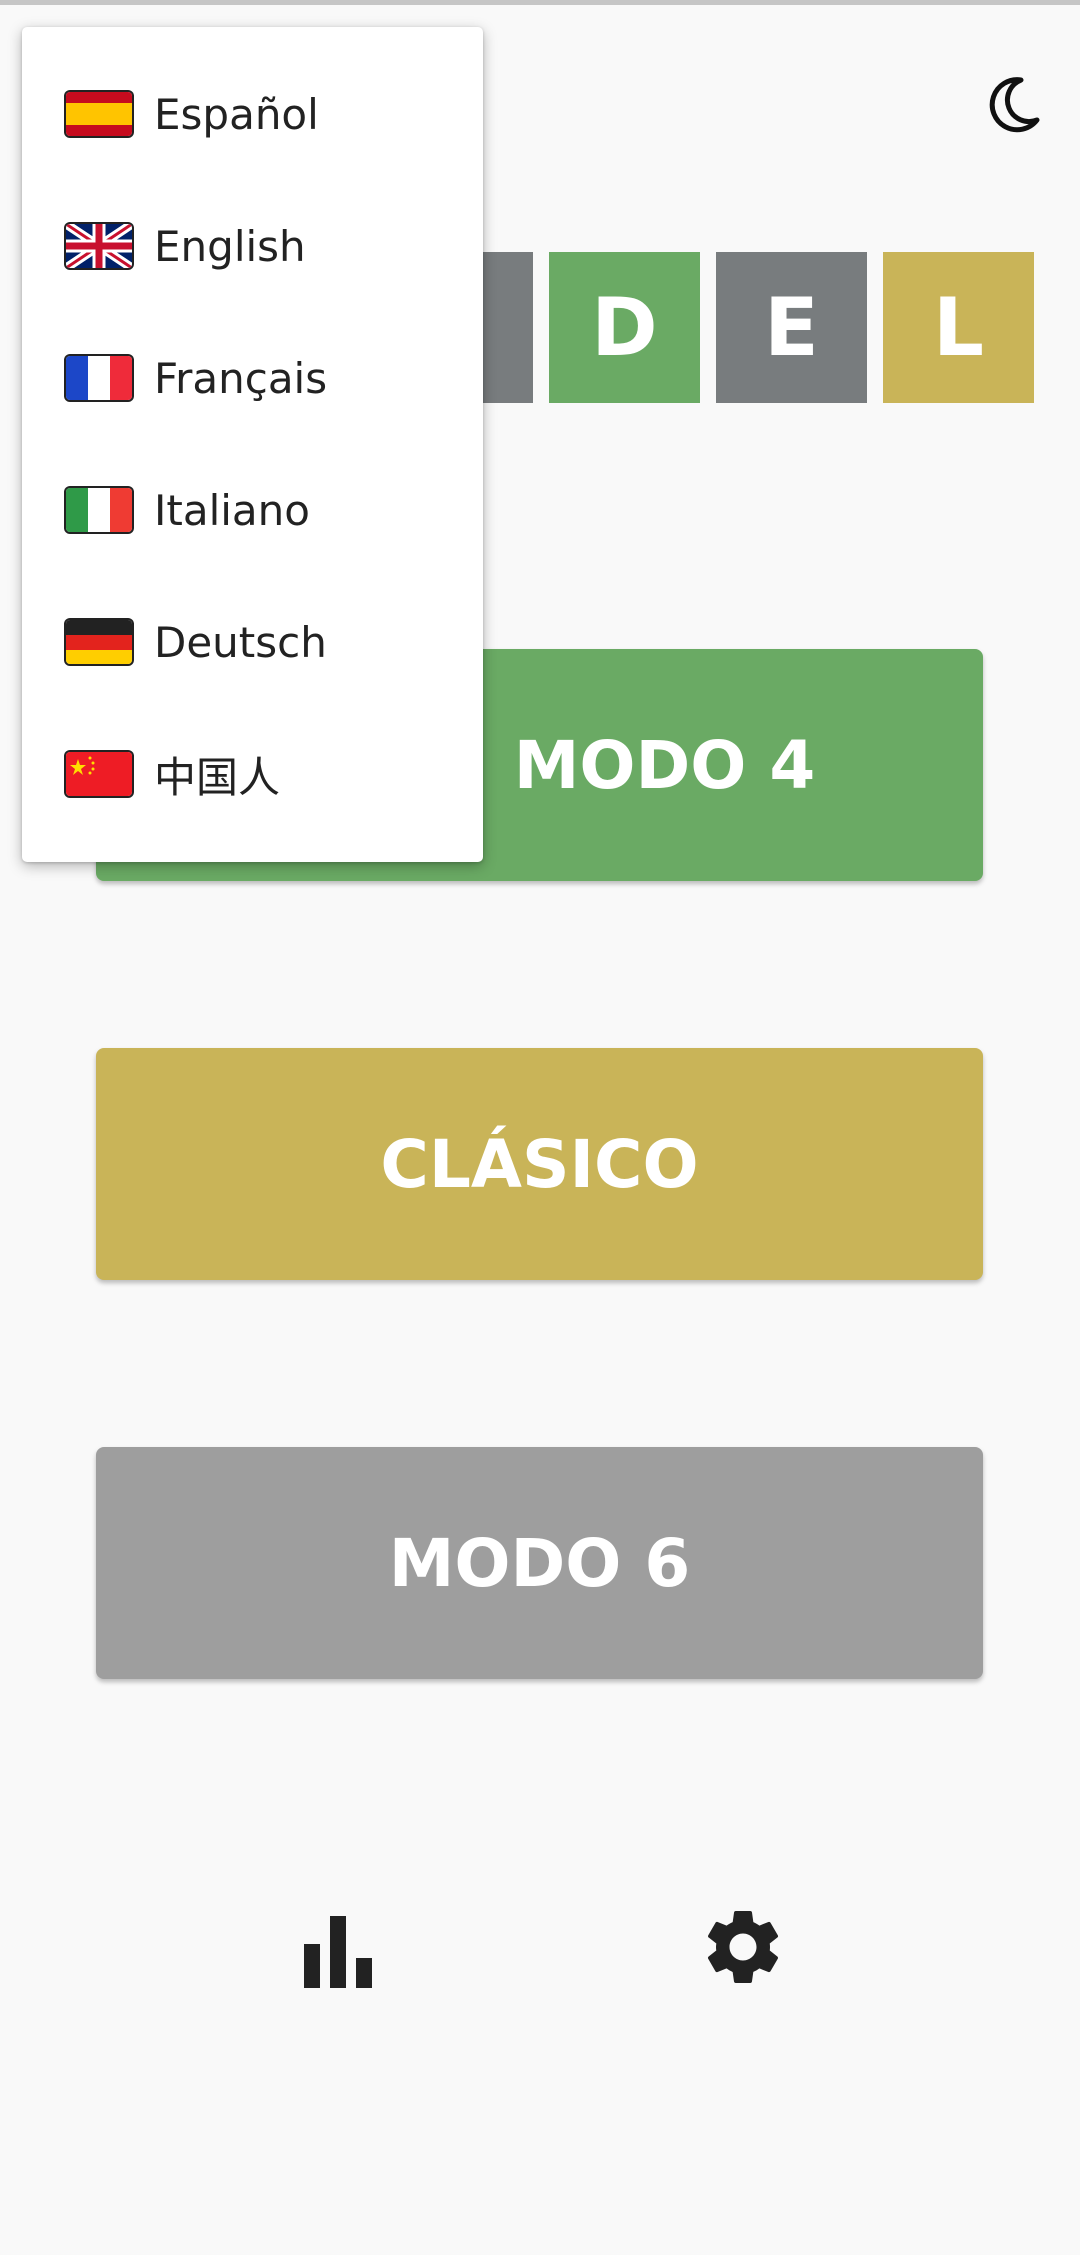 This screenshot has height=2255, width=1080. I want to click on classic-mode-label: CLÁSICO, so click(539, 1164).